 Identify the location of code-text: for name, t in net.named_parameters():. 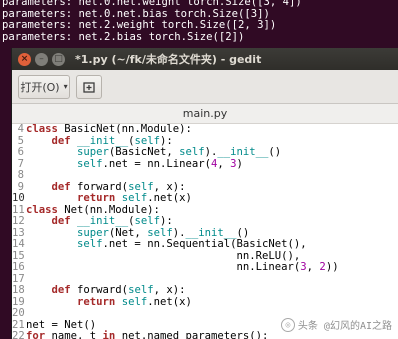
(147, 334).